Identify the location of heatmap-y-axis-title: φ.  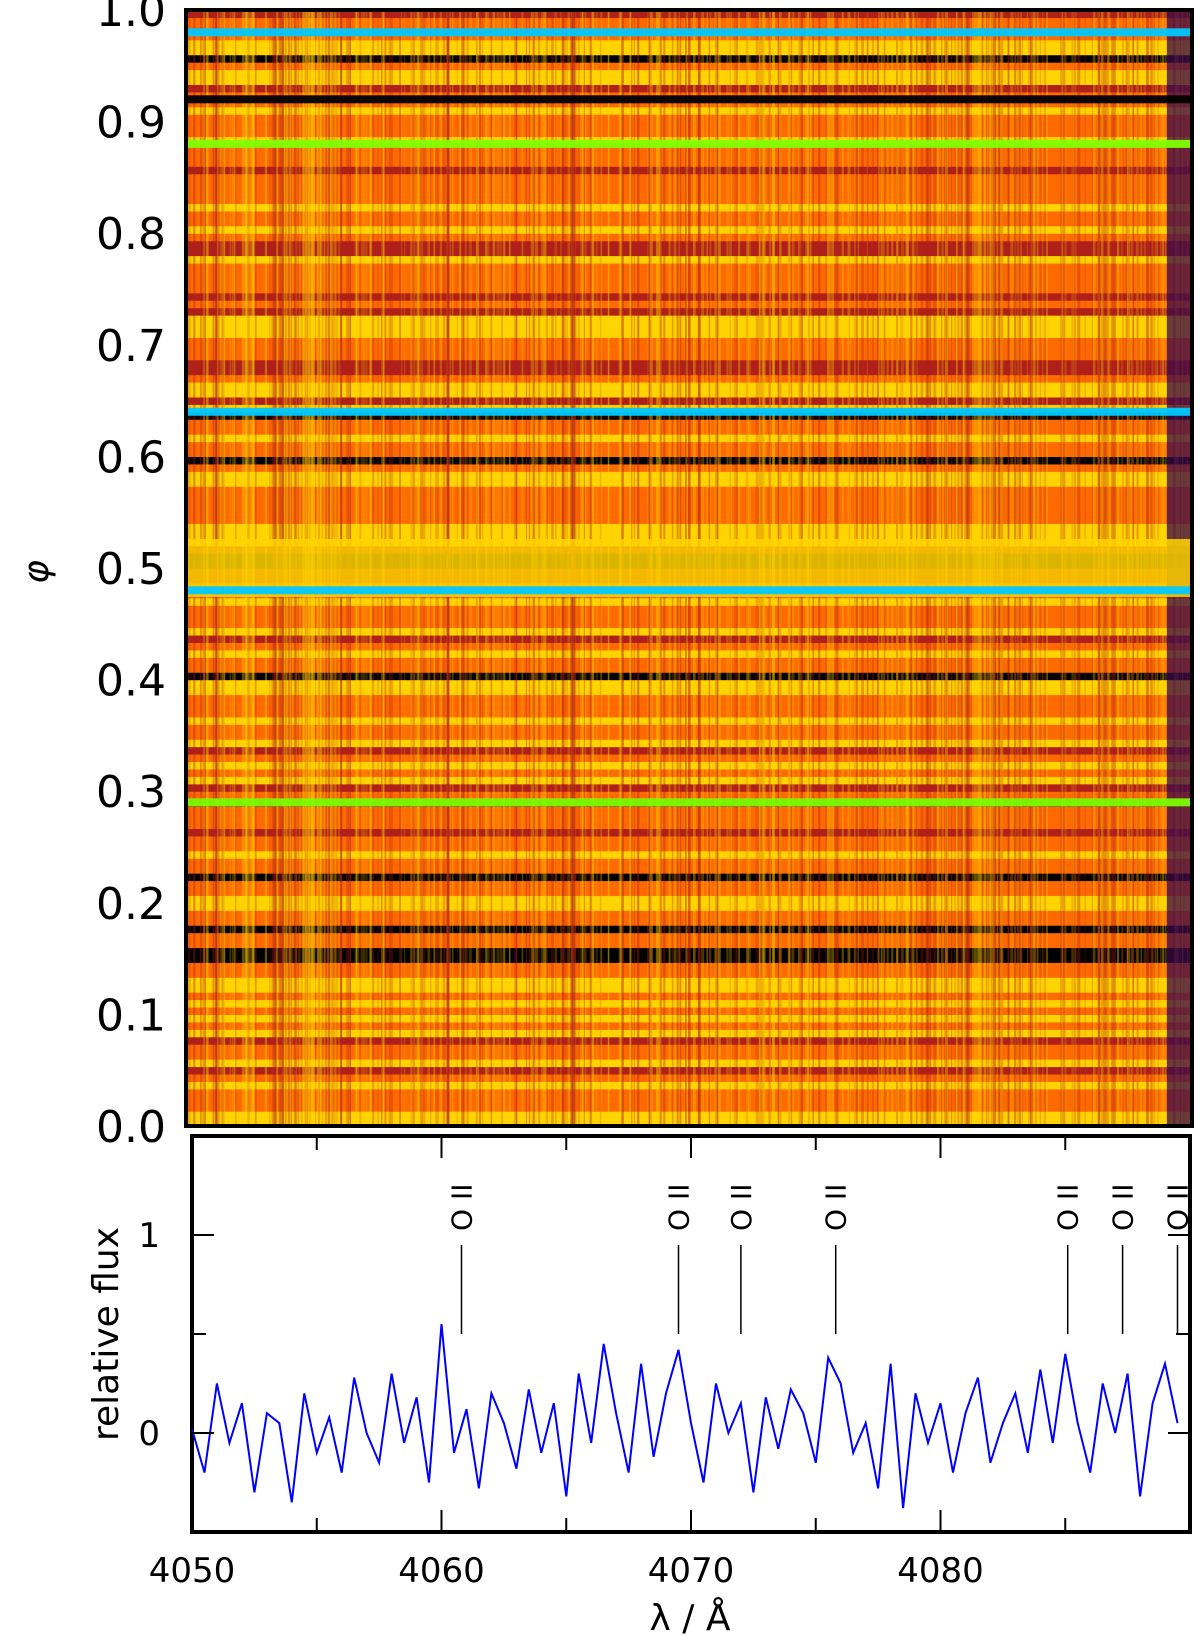
(36, 572).